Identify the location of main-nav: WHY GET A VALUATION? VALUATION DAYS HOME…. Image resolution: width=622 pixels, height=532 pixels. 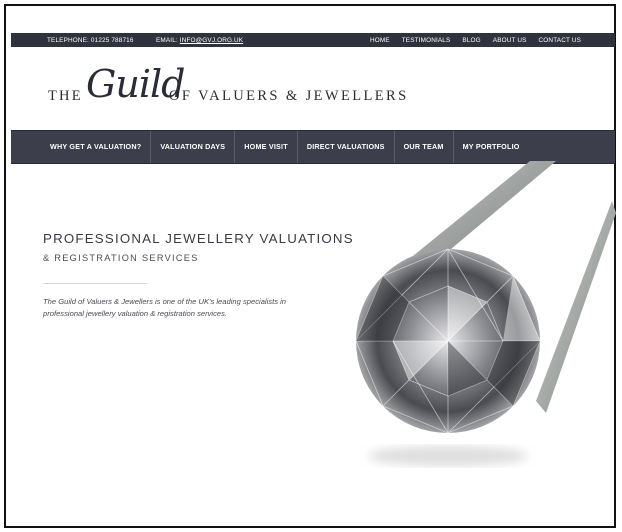
(313, 147).